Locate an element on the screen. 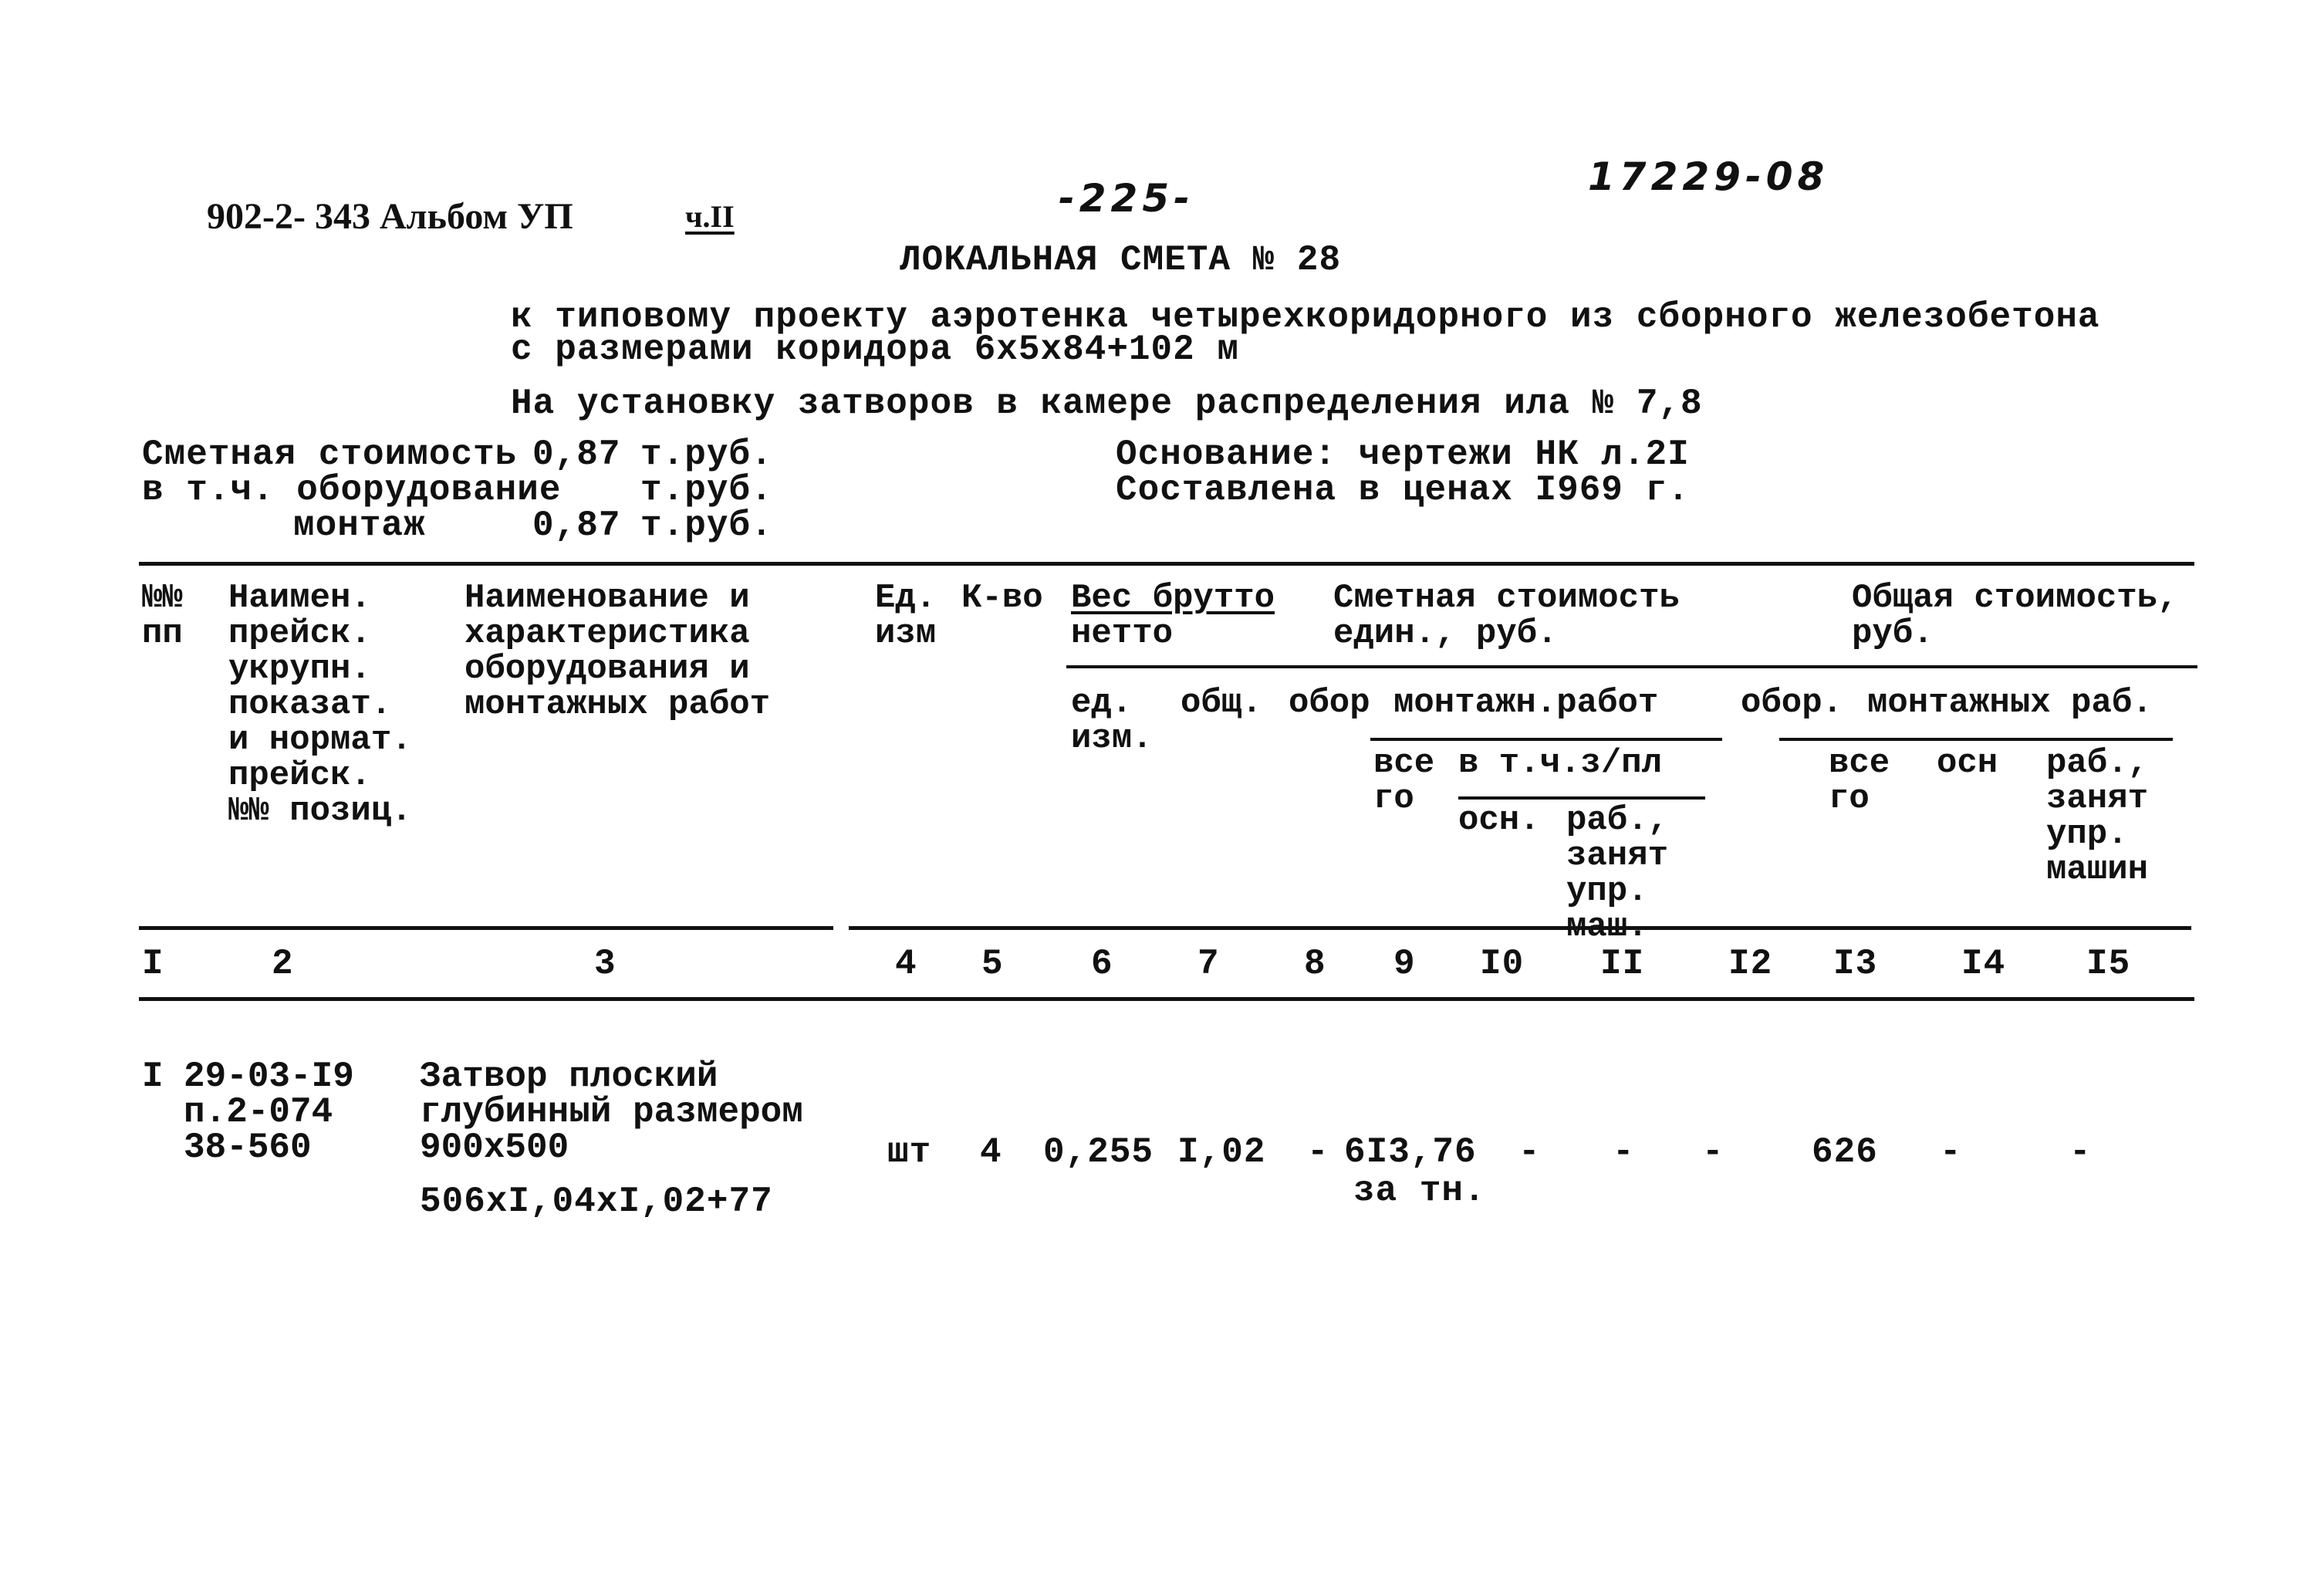  row-install-base-total: - is located at coordinates (1951, 1152).